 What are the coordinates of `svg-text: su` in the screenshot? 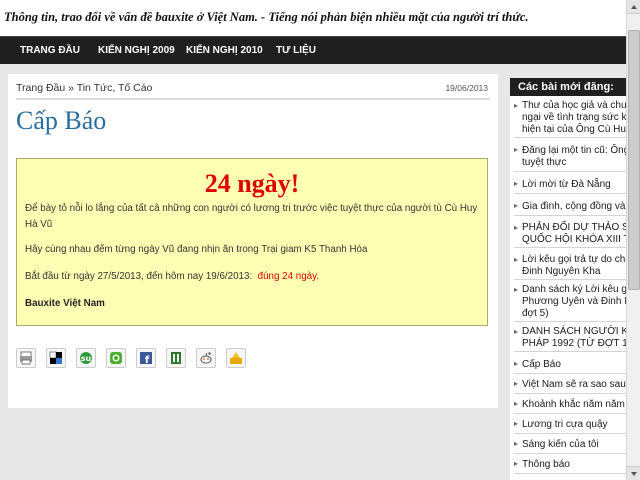 It's located at (86, 358).